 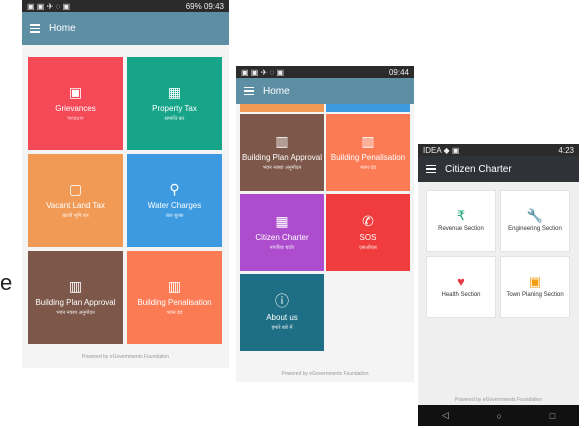 I want to click on tile-sos: ✆ SOS एसओएस, so click(x=368, y=232).